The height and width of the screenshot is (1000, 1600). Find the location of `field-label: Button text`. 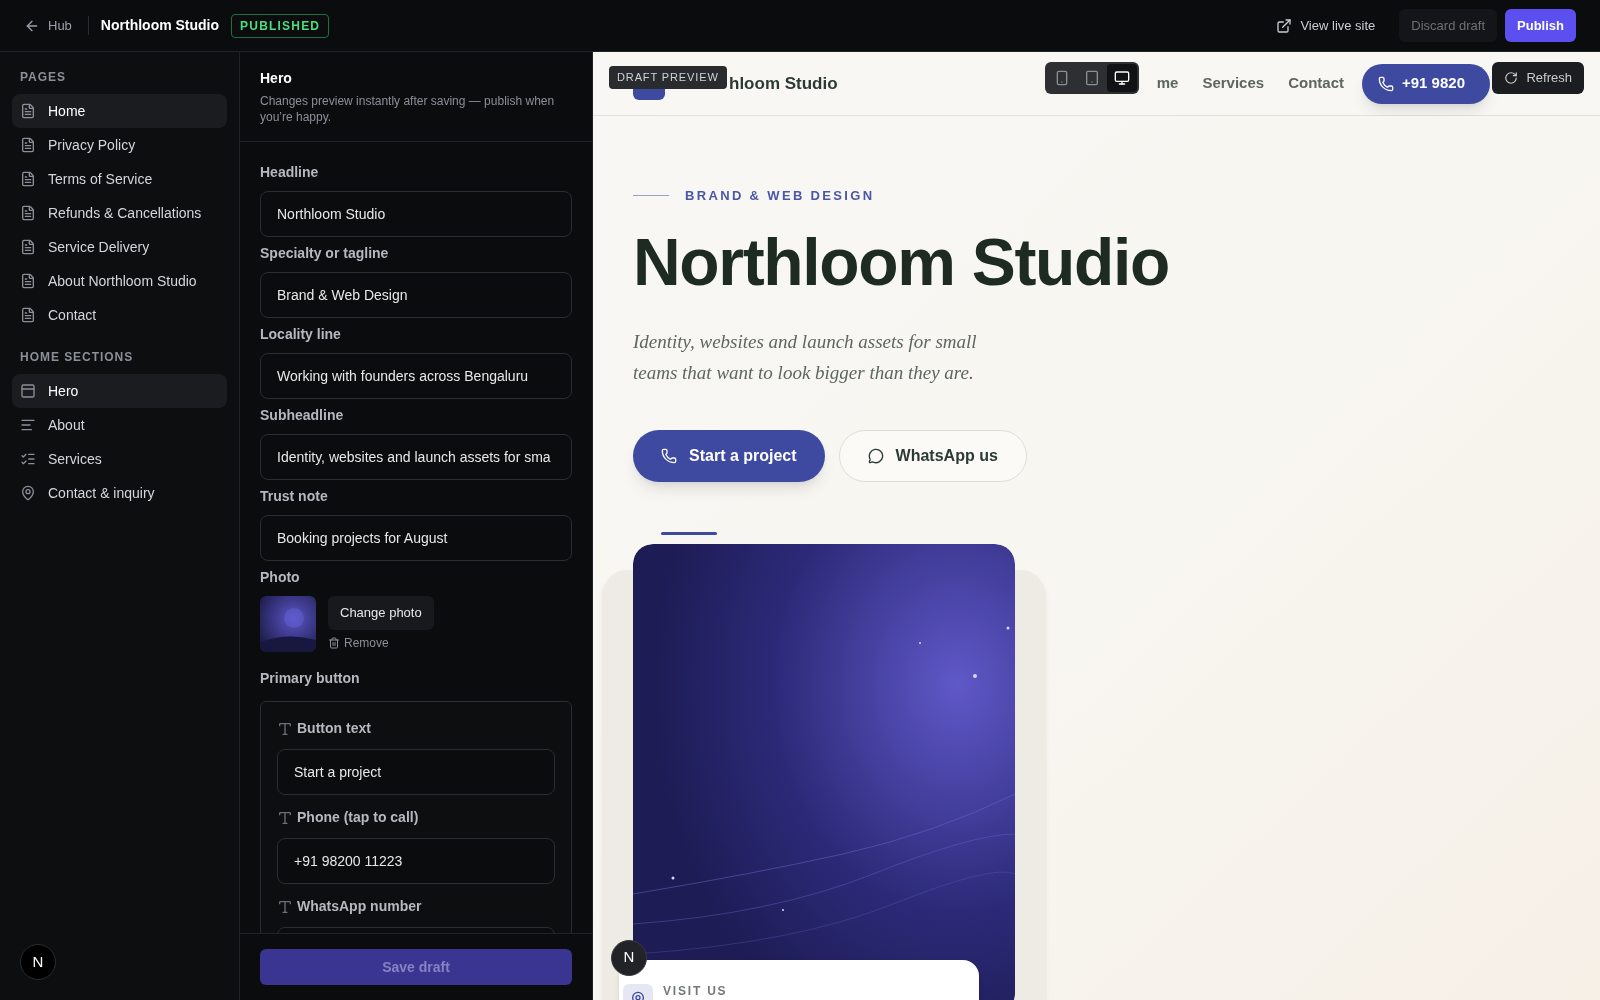

field-label: Button text is located at coordinates (334, 728).